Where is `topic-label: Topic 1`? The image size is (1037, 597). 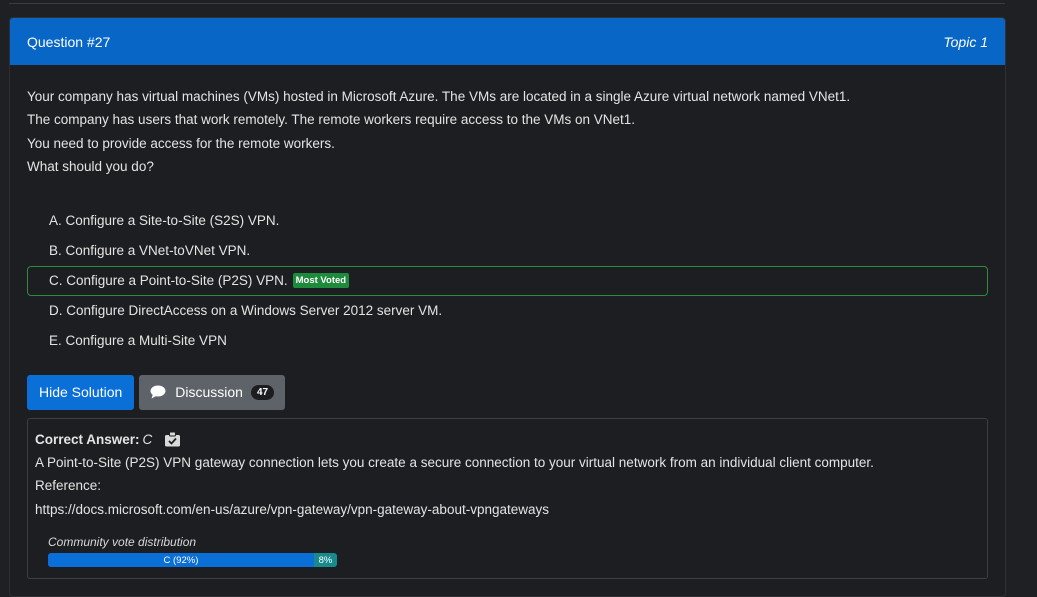 topic-label: Topic 1 is located at coordinates (965, 41).